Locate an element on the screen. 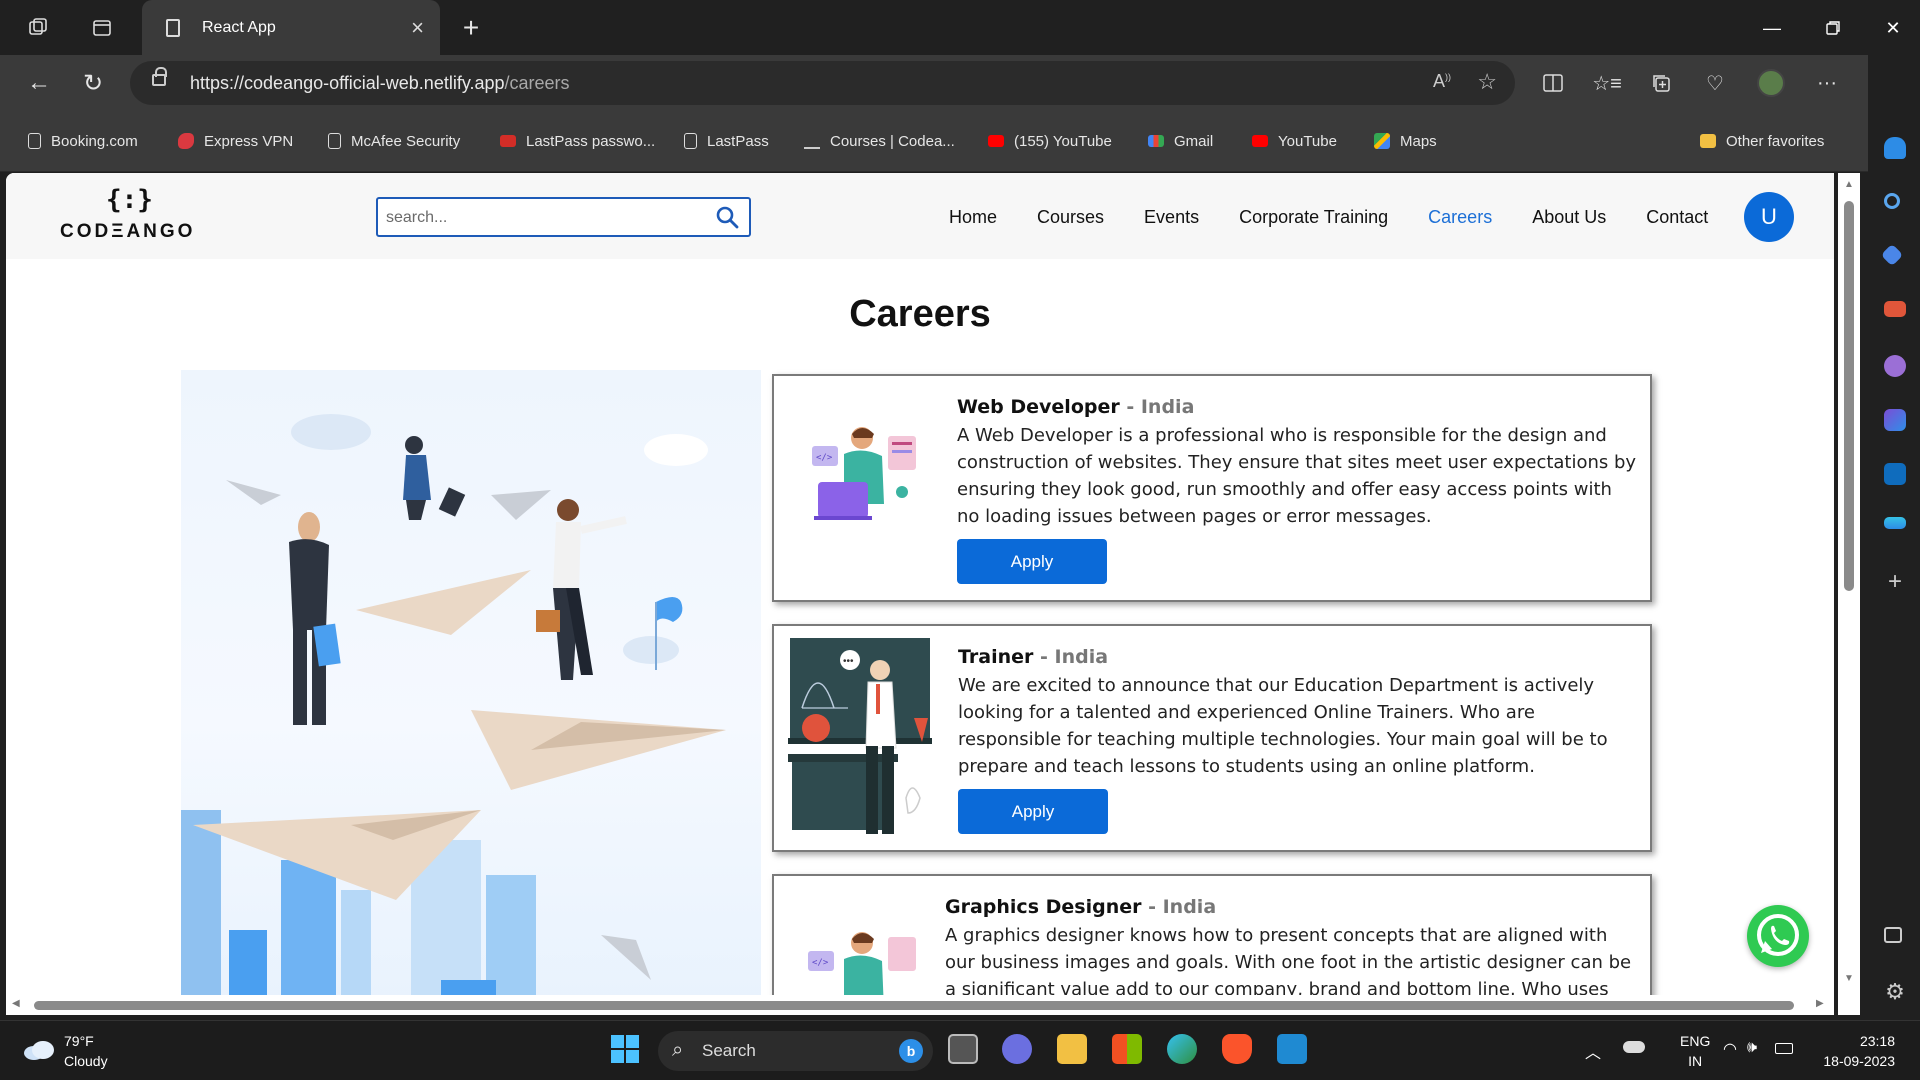  back-icon: ← is located at coordinates (39, 83).